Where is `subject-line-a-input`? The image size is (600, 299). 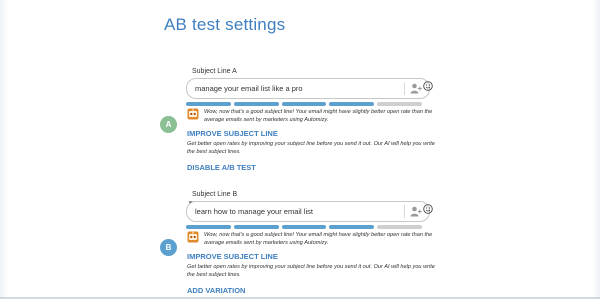 subject-line-a-input is located at coordinates (295, 88).